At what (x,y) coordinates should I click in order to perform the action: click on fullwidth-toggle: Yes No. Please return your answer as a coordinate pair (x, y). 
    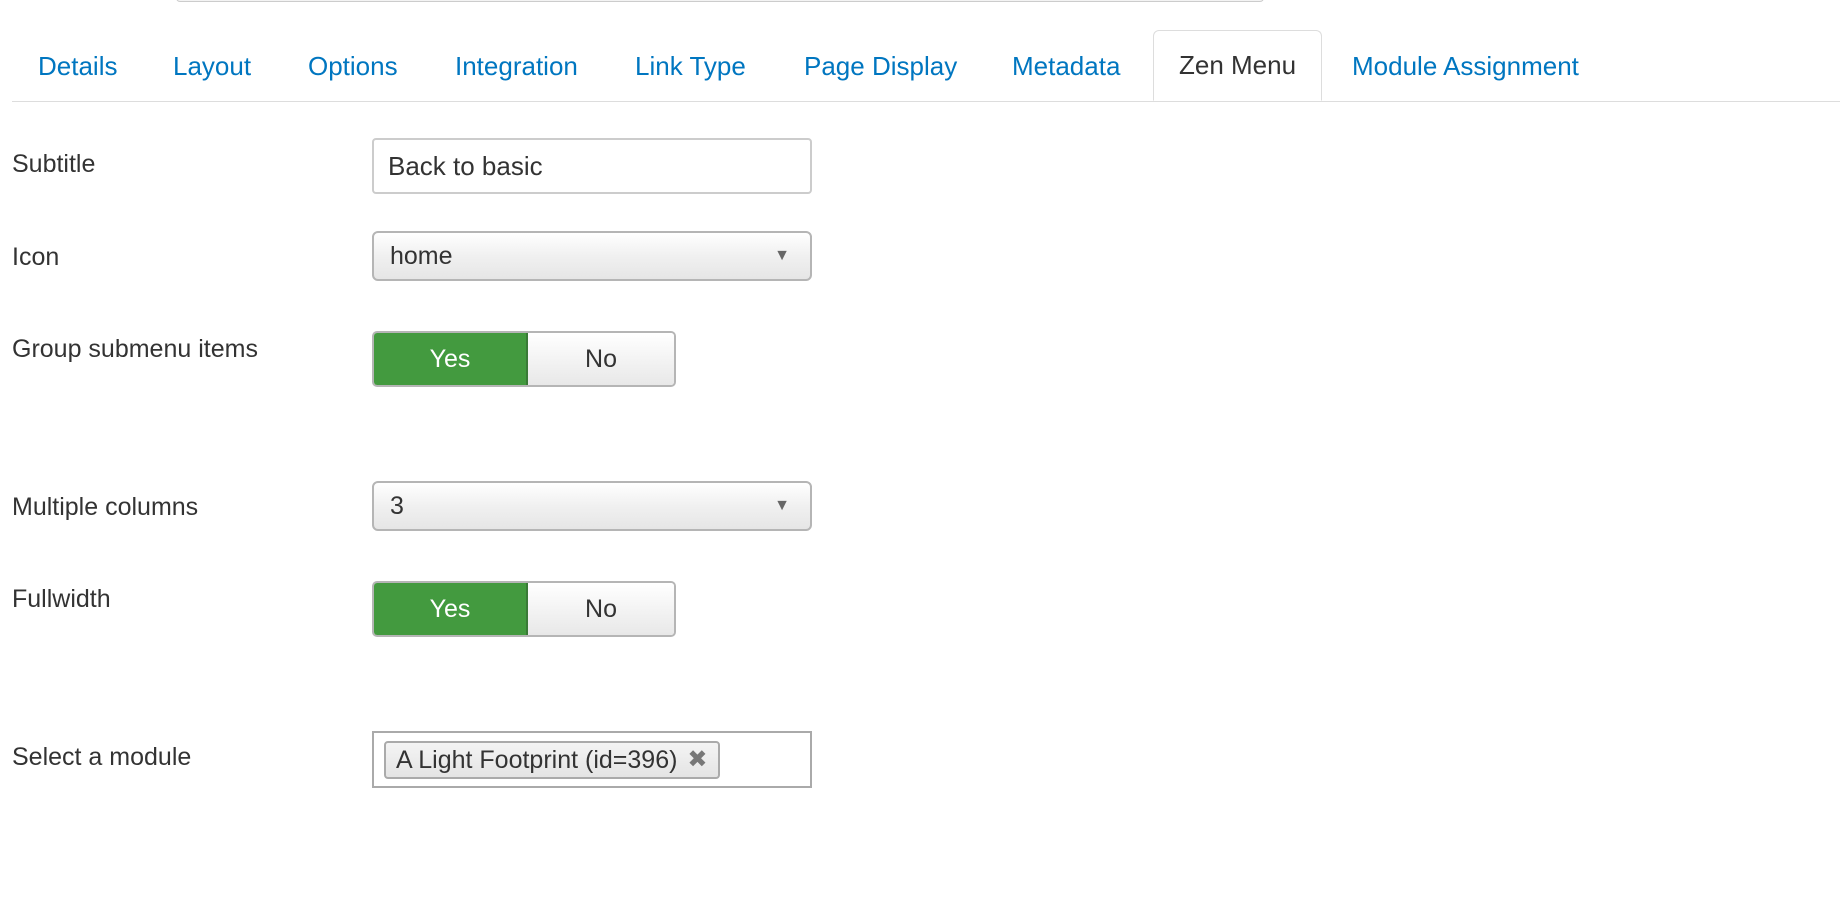
    Looking at the image, I should click on (524, 609).